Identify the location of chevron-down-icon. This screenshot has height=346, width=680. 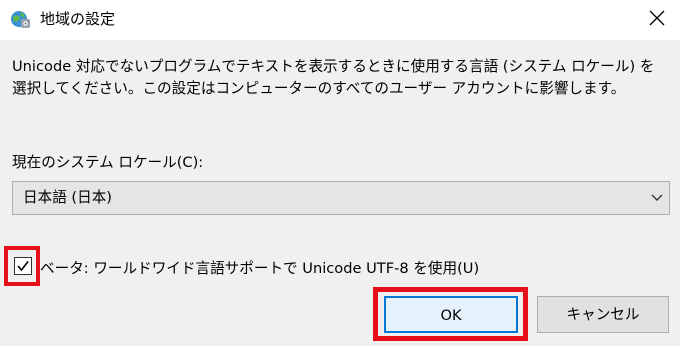
(657, 197).